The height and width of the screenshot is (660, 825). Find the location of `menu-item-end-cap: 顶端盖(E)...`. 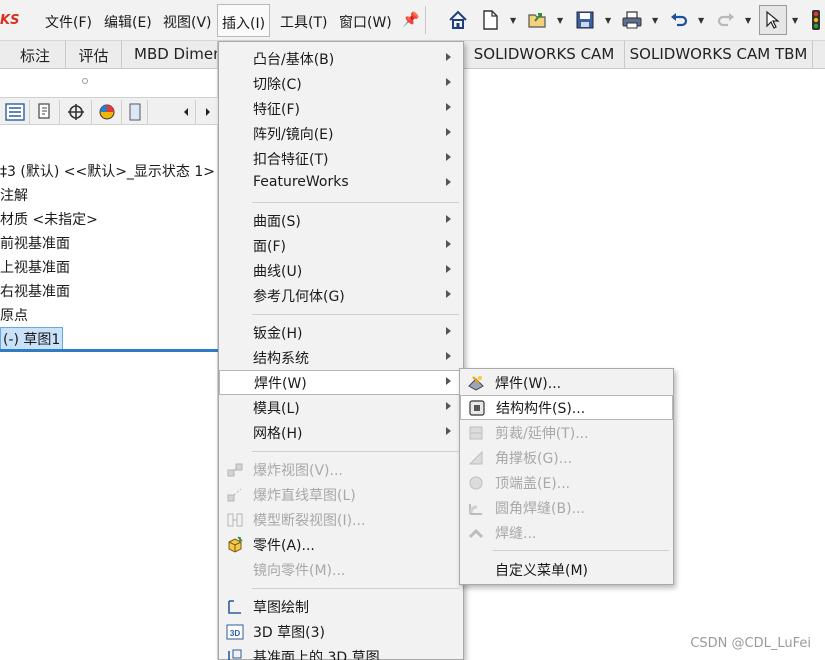

menu-item-end-cap: 顶端盖(E)... is located at coordinates (566, 482).